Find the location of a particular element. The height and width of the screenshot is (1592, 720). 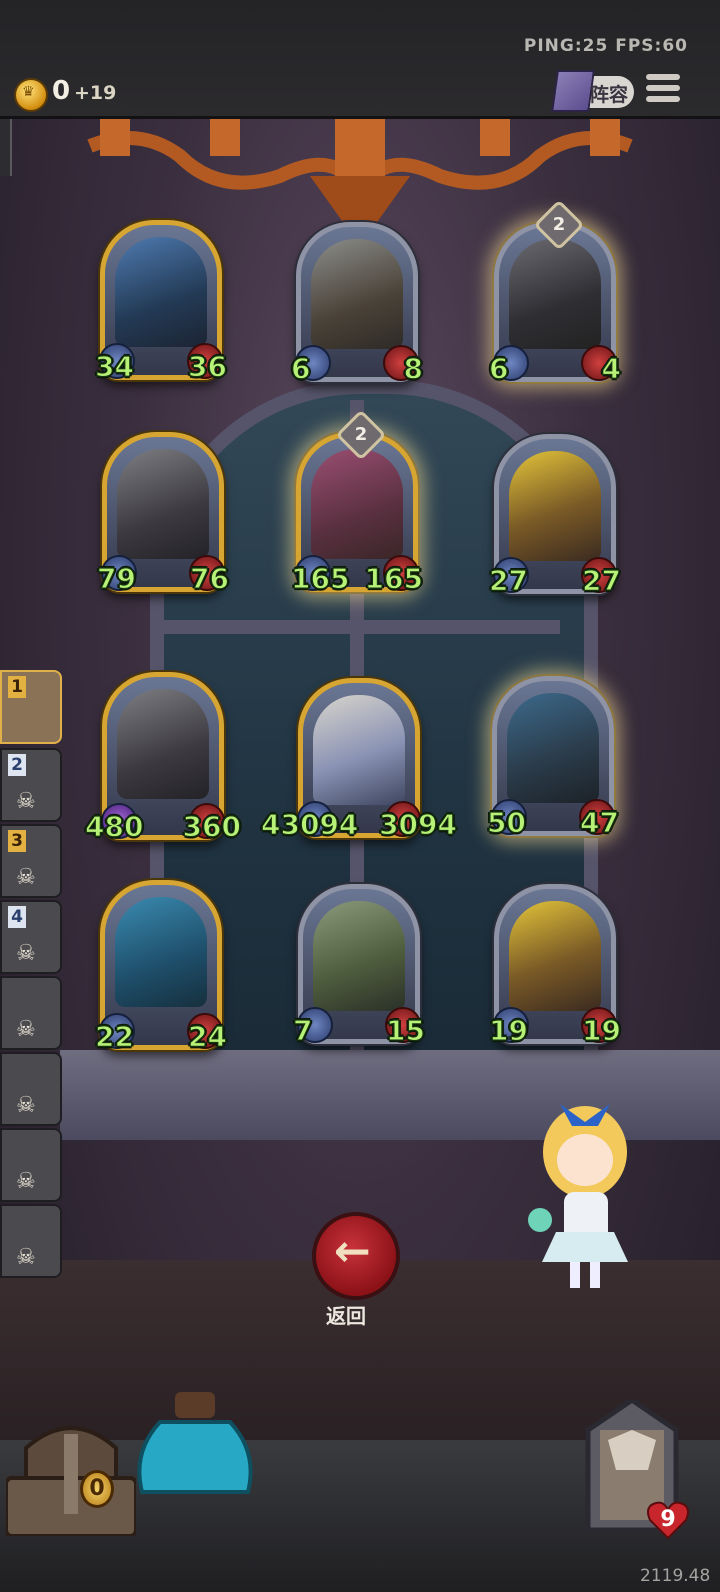

warrior-girl-portrait is located at coordinates (357, 294).